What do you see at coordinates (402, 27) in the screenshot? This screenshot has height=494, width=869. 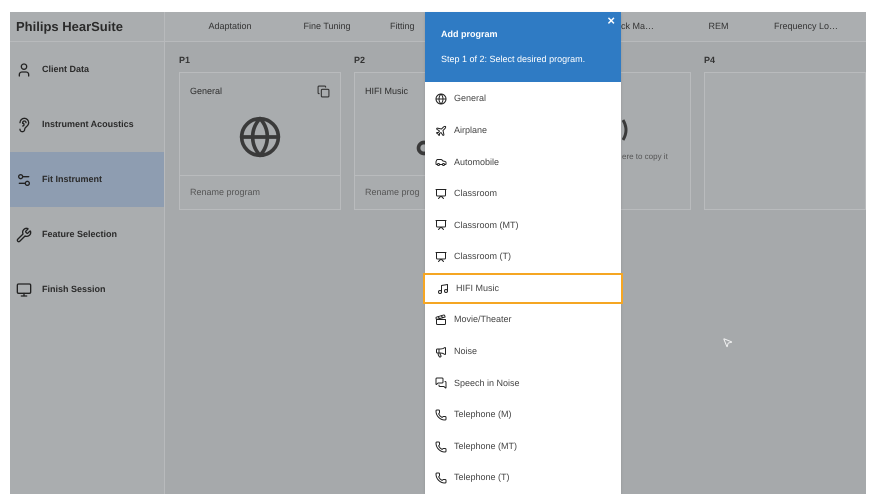 I see `tab: Fitting` at bounding box center [402, 27].